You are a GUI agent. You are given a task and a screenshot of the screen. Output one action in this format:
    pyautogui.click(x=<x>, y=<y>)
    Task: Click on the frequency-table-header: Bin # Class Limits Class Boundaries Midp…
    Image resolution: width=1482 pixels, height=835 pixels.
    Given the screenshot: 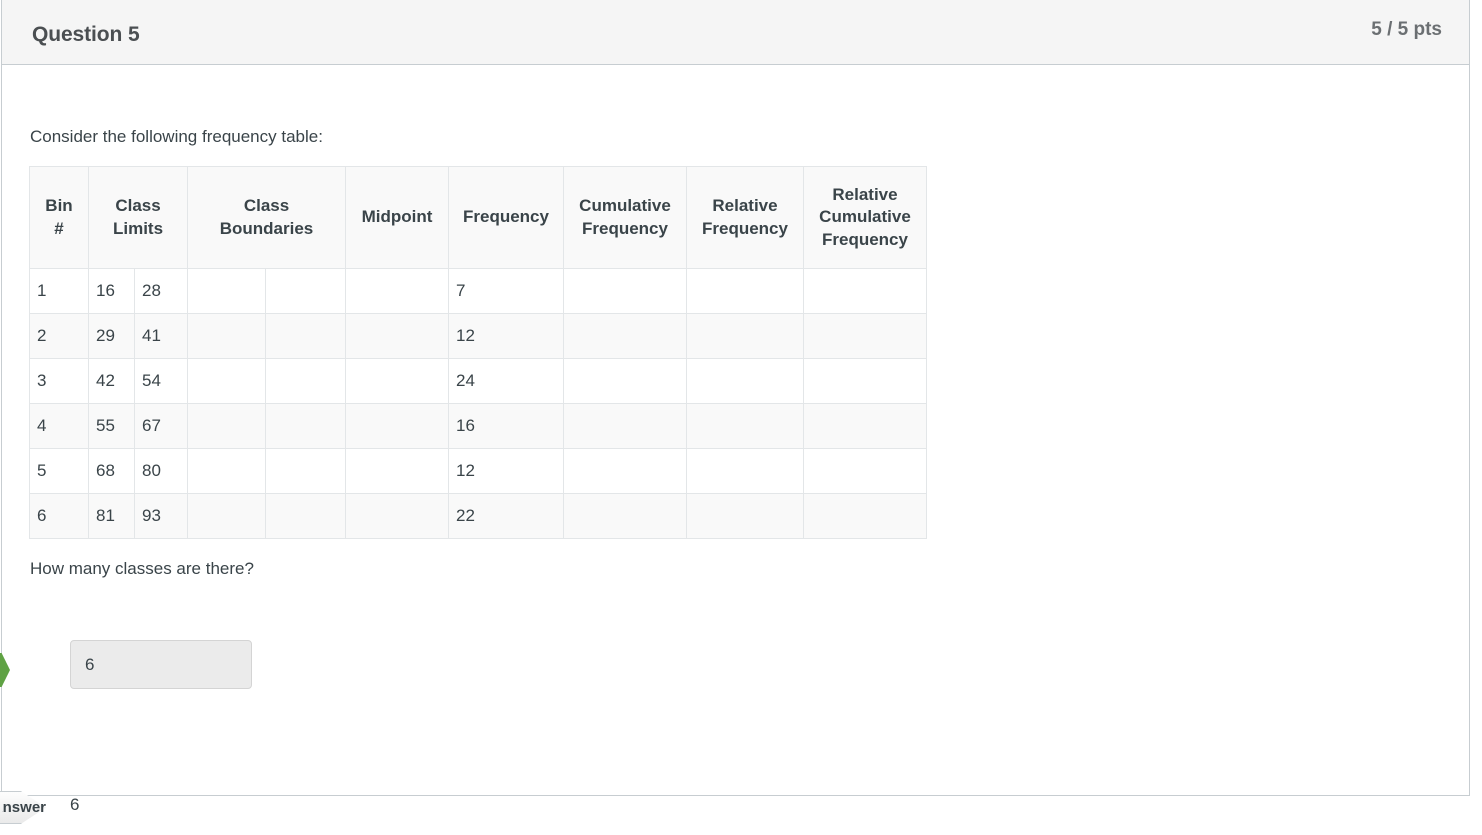 What is the action you would take?
    pyautogui.click(x=478, y=217)
    